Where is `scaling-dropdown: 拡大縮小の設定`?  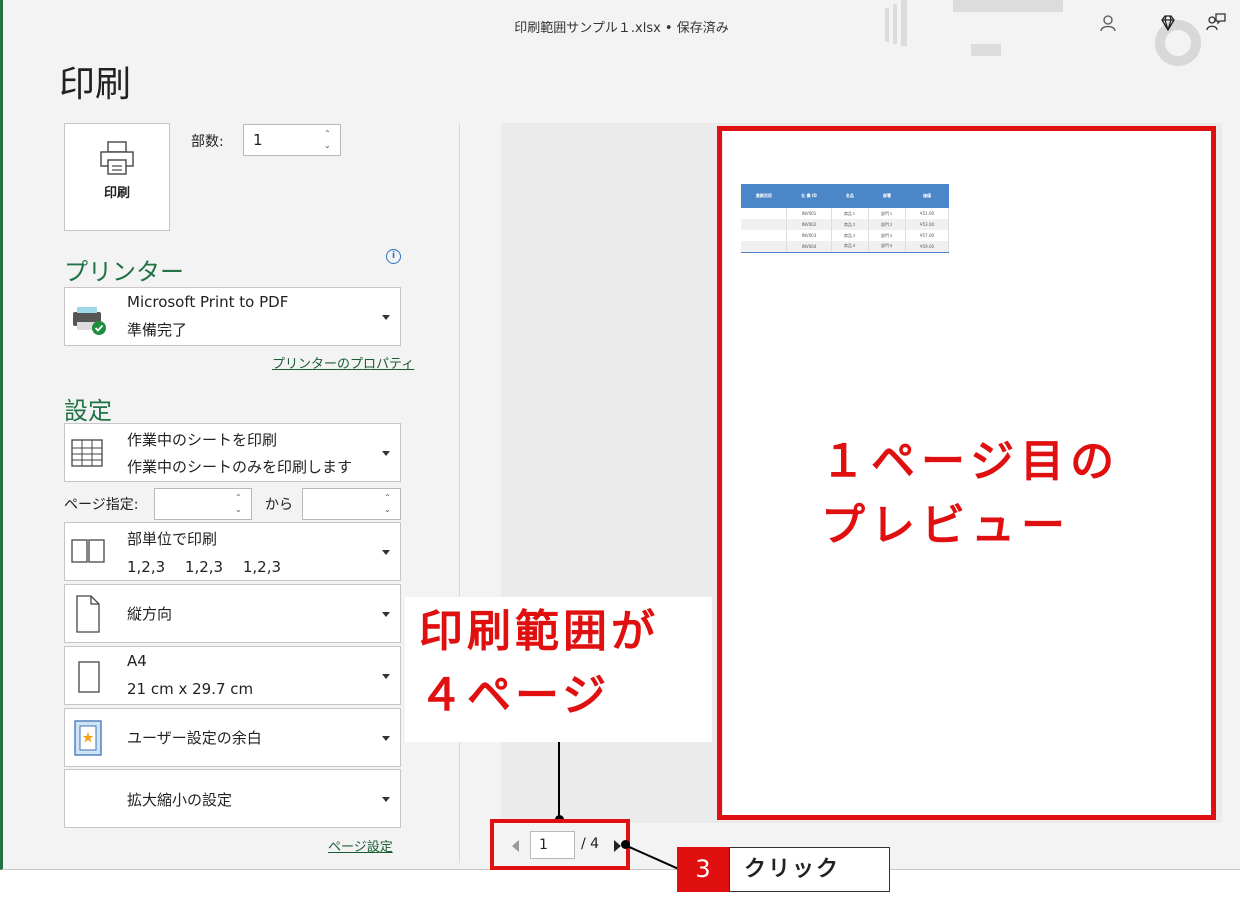 scaling-dropdown: 拡大縮小の設定 is located at coordinates (232, 798).